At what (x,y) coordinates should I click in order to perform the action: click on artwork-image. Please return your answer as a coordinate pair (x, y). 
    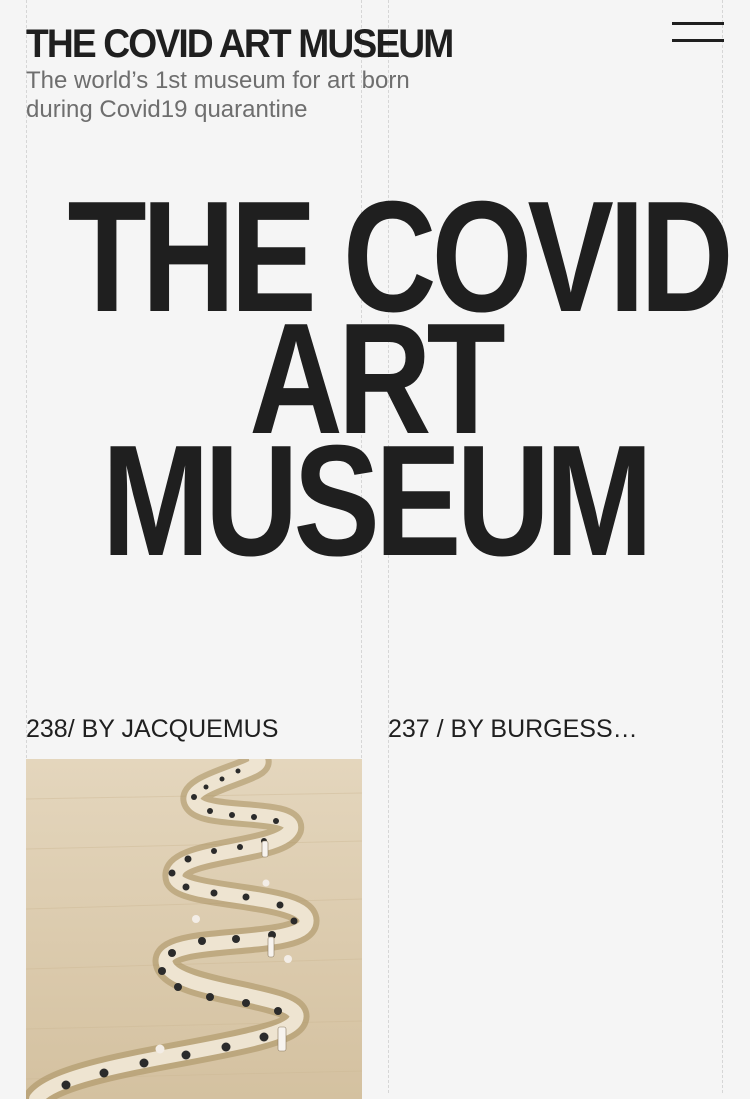
    Looking at the image, I should click on (194, 929).